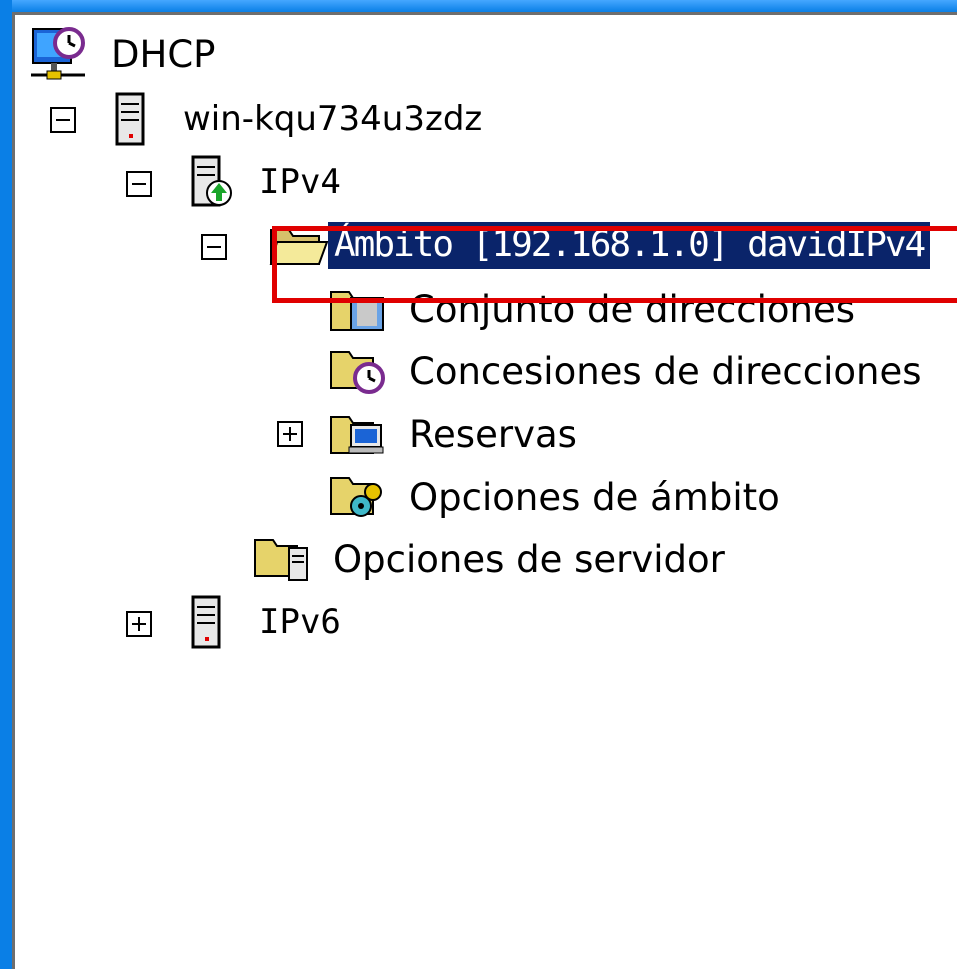 The image size is (957, 969). I want to click on window-frame-left, so click(6, 484).